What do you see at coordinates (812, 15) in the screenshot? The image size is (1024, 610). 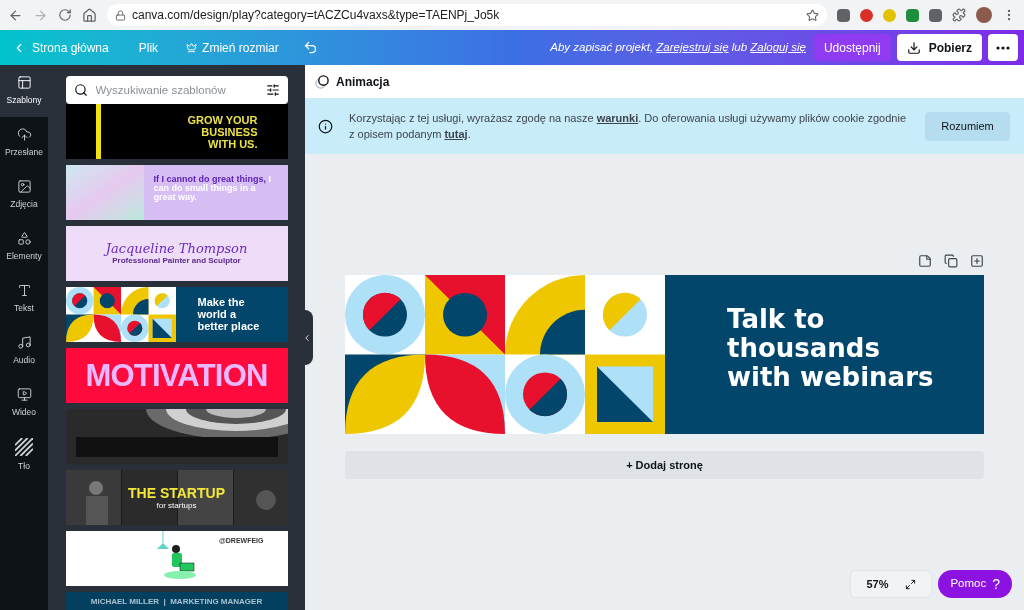 I see `star-icon` at bounding box center [812, 15].